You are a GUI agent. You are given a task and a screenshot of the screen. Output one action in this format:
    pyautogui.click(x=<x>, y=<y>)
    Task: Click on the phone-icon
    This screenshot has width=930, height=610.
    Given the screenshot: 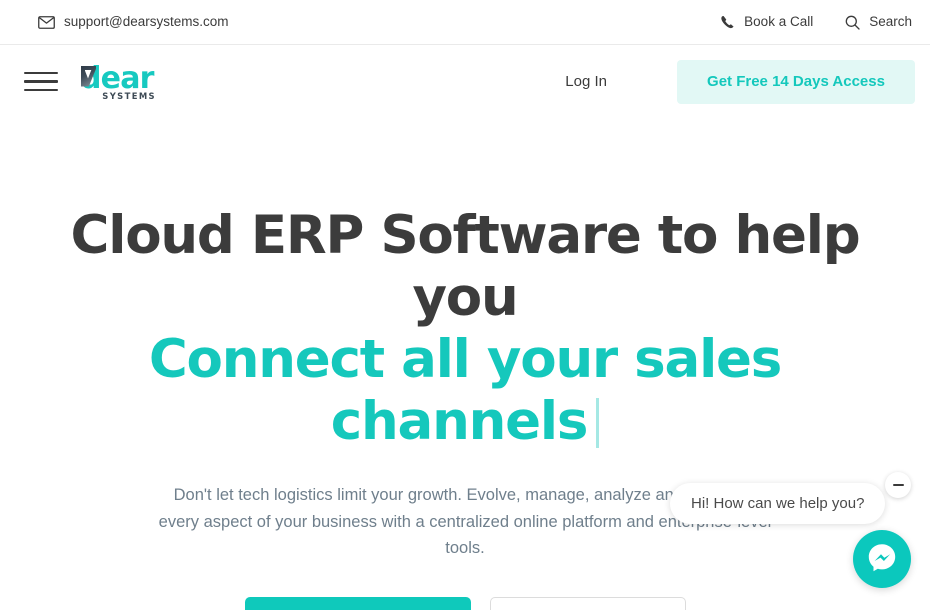 What is the action you would take?
    pyautogui.click(x=727, y=22)
    